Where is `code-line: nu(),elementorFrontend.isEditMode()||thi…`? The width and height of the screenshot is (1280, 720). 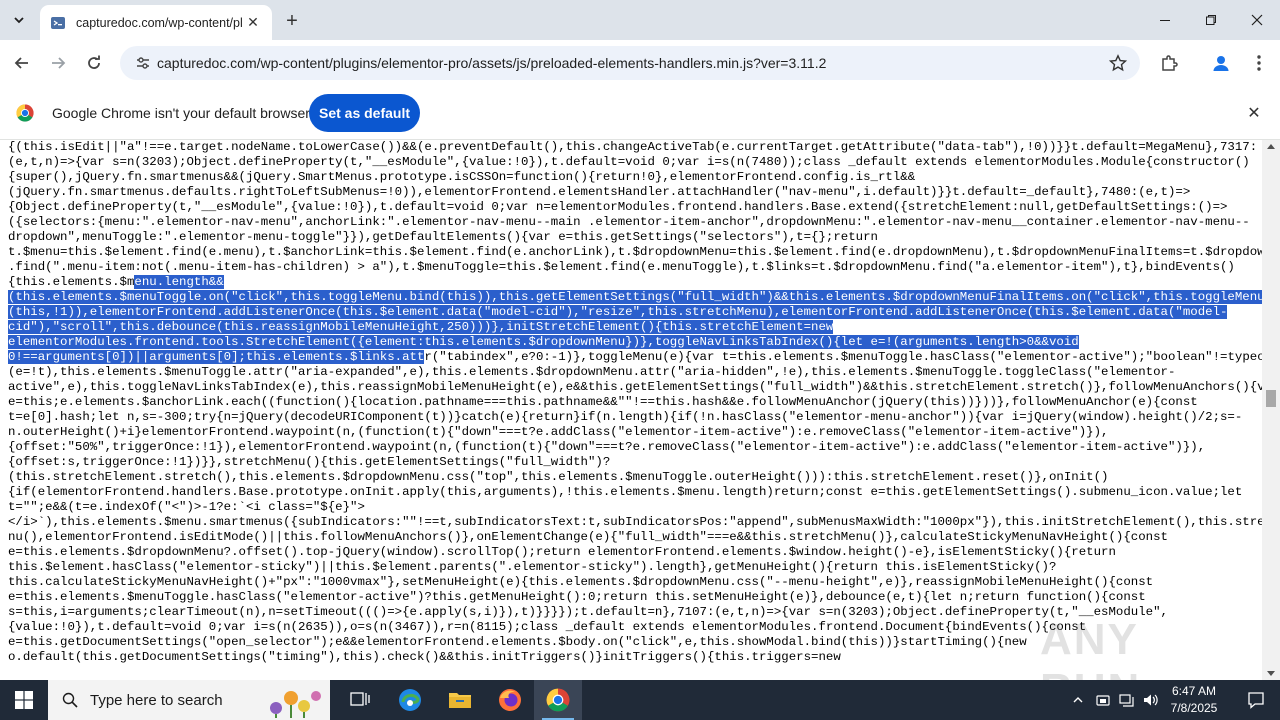
code-line: nu(),elementorFrontend.isEditMode()||thi… is located at coordinates (635, 537).